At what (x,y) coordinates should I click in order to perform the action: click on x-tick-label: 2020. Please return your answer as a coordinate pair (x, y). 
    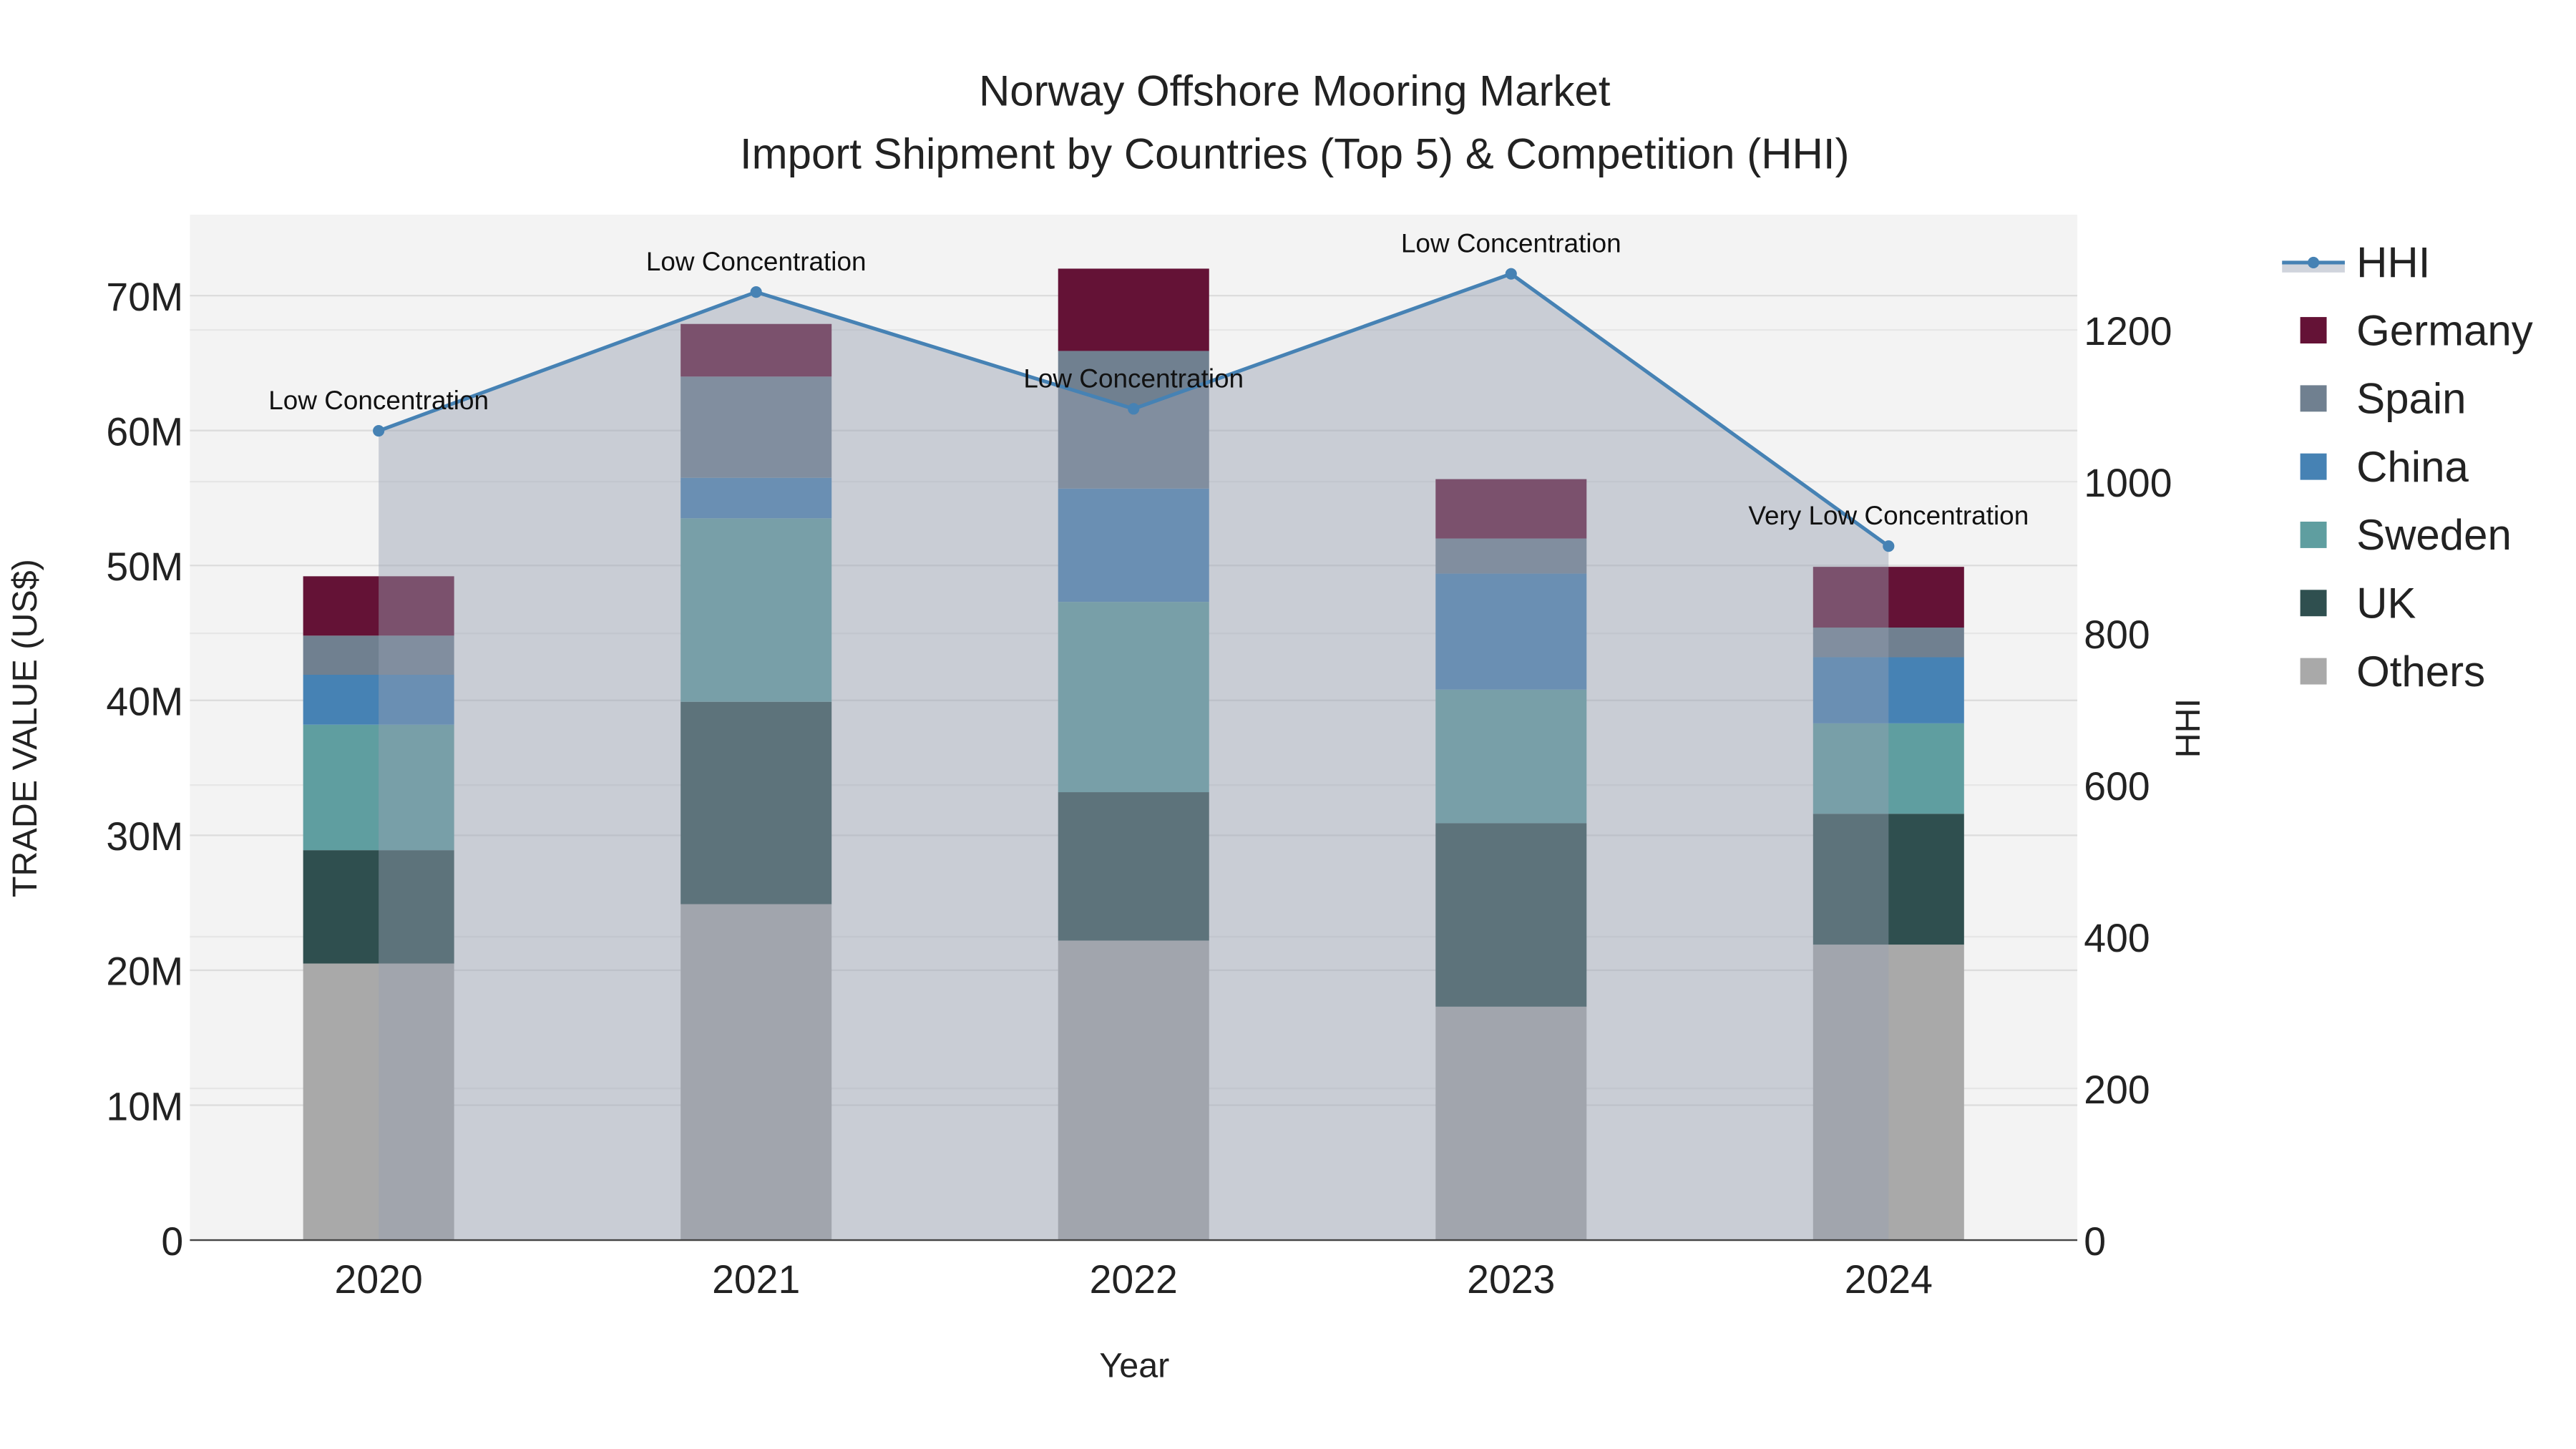
    Looking at the image, I should click on (379, 1279).